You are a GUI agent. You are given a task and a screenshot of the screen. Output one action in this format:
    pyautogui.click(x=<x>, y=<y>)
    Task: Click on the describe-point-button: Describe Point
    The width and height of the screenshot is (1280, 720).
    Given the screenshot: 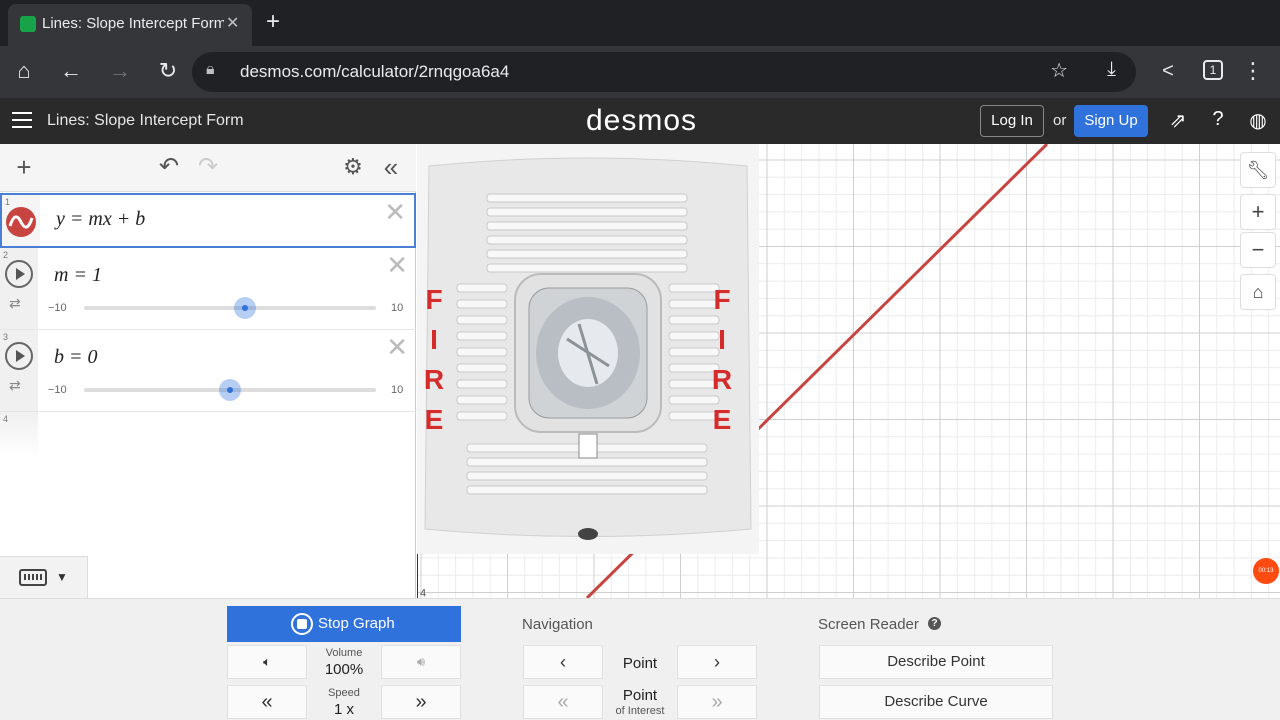 What is the action you would take?
    pyautogui.click(x=936, y=662)
    